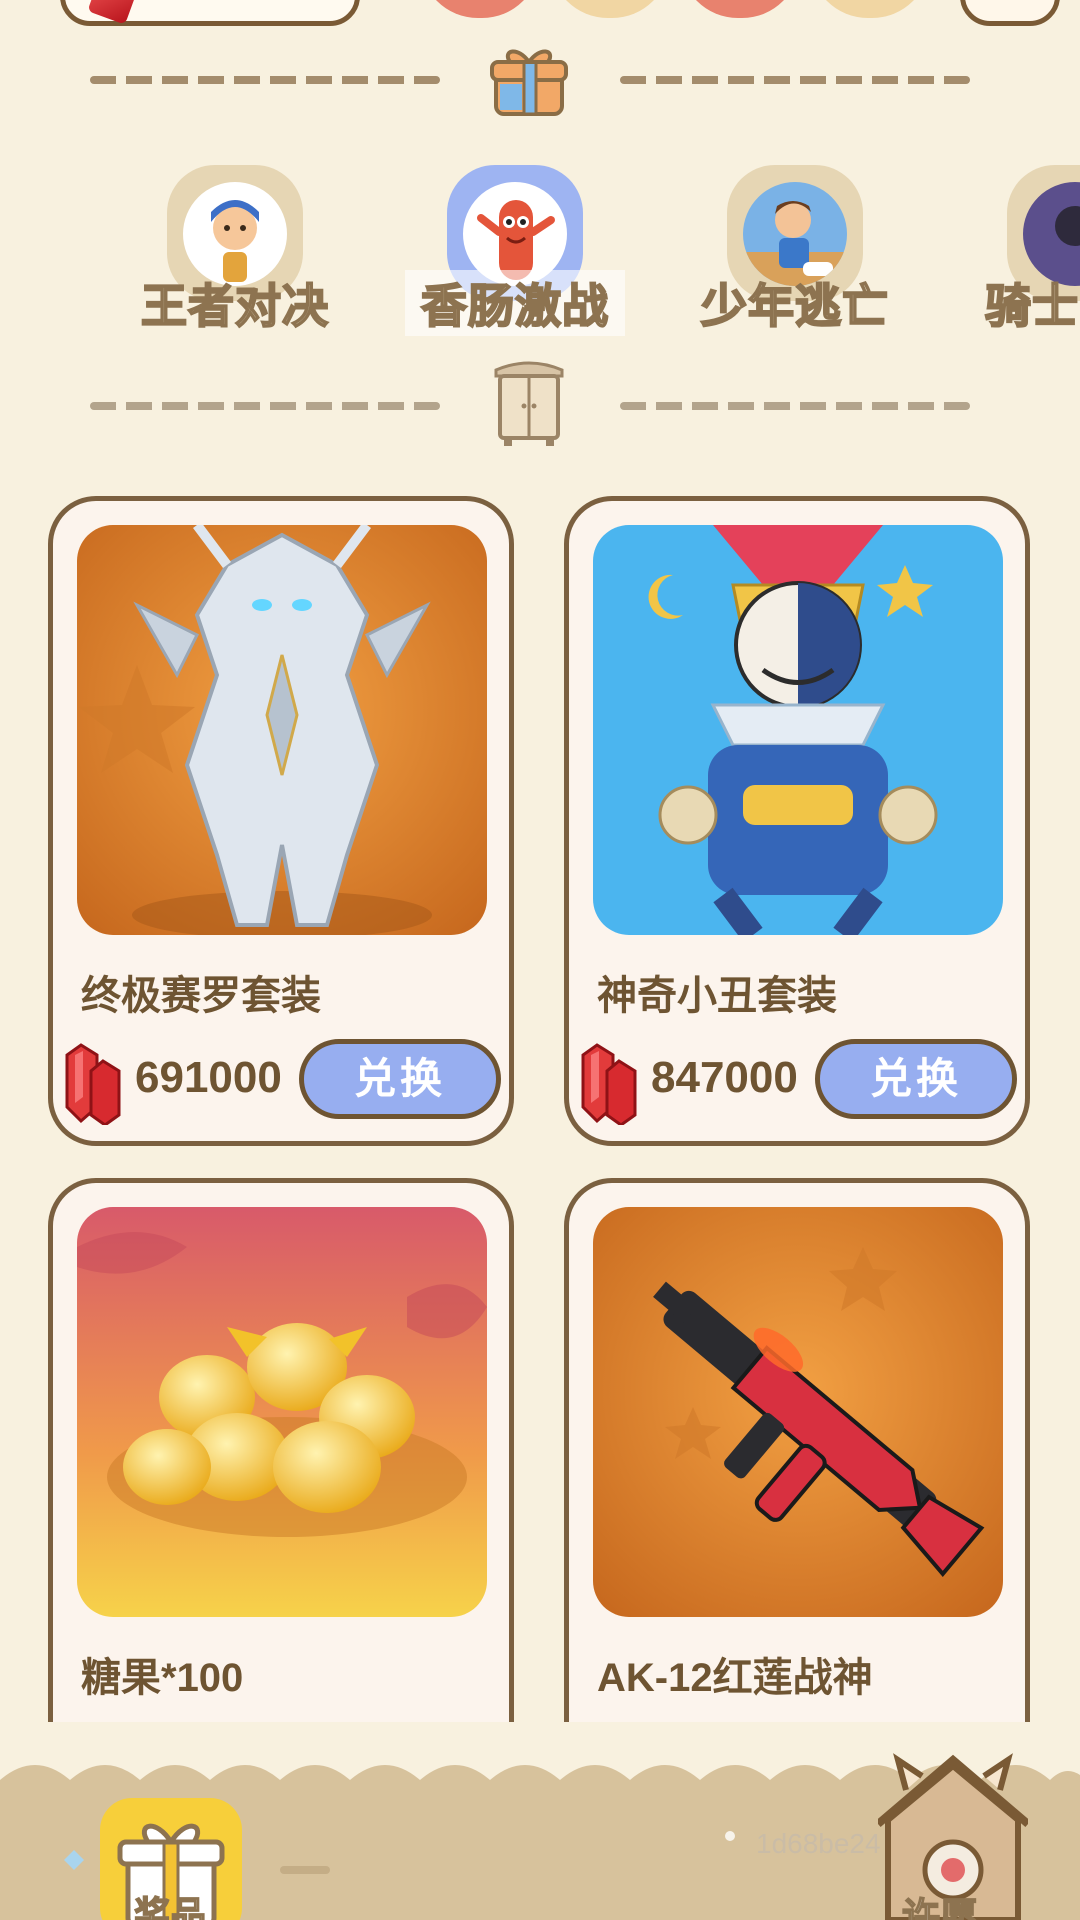 The width and height of the screenshot is (1080, 1920). I want to click on gift-divider, so click(540, 80).